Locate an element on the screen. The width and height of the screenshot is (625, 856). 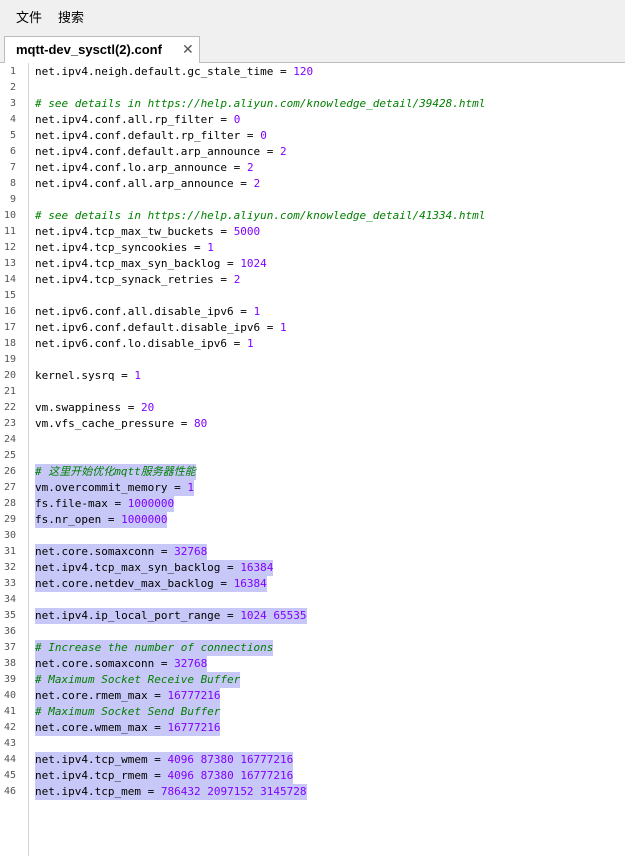
code-line: 6 net.ipv4.conf.default.arp_announce = 2 is located at coordinates (312, 152).